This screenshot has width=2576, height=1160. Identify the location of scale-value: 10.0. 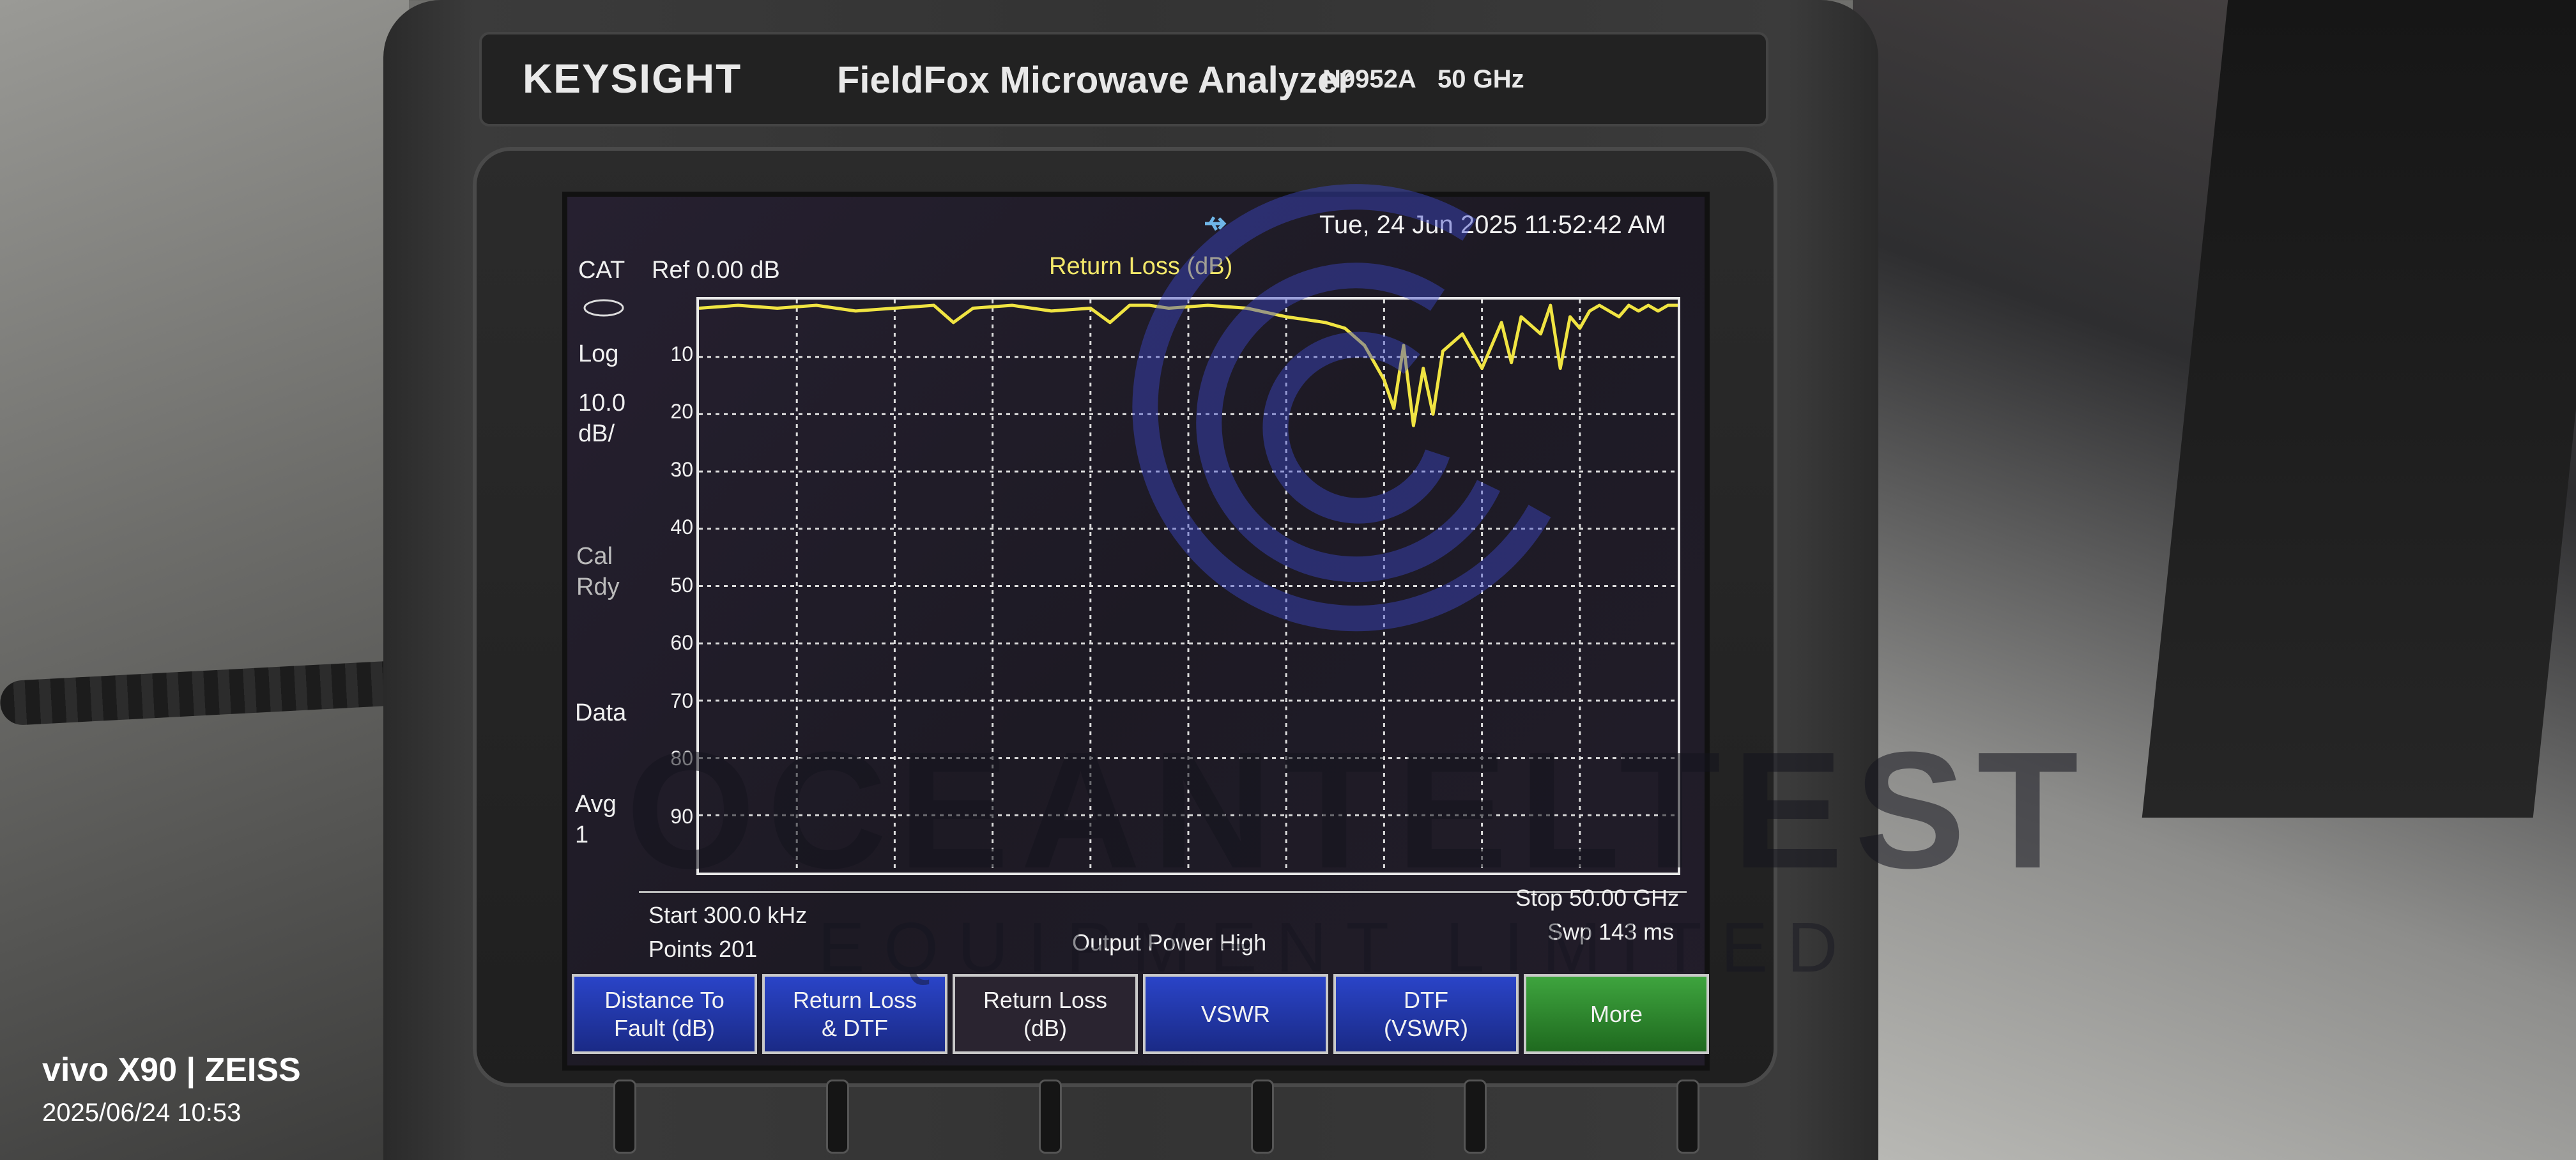
(601, 403).